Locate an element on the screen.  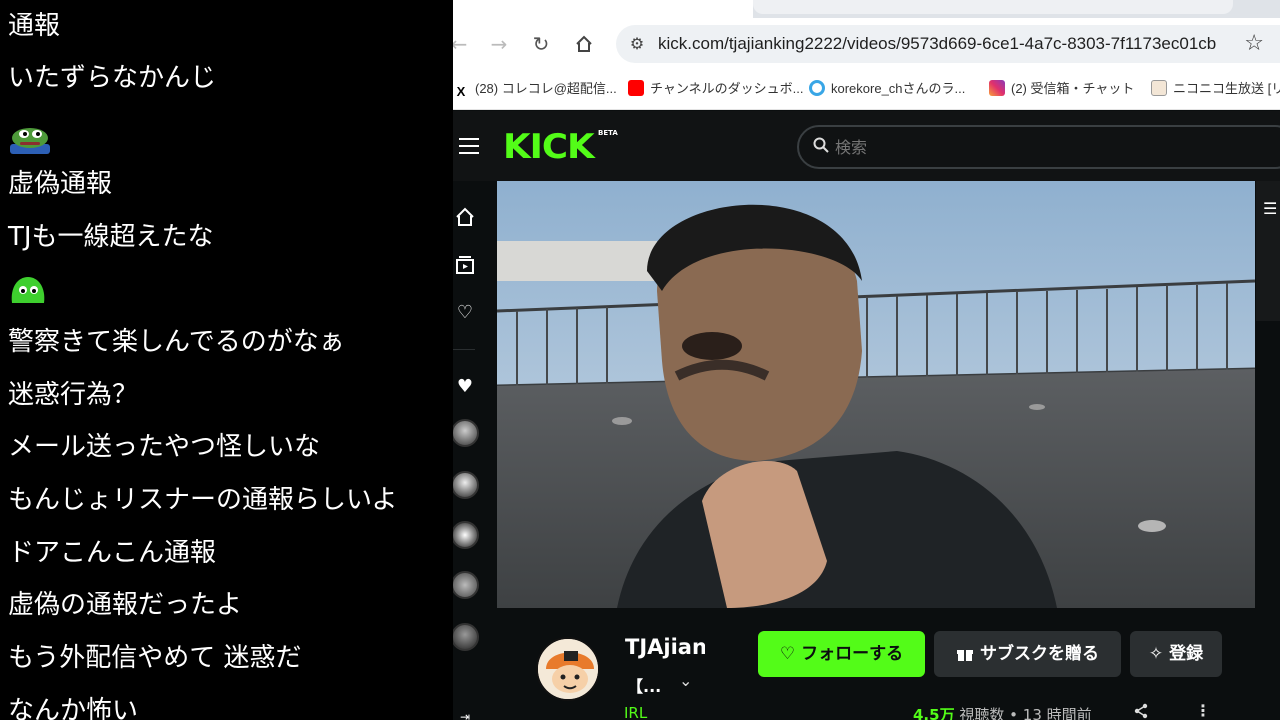
chat-message: 通報 is located at coordinates (34, 26).